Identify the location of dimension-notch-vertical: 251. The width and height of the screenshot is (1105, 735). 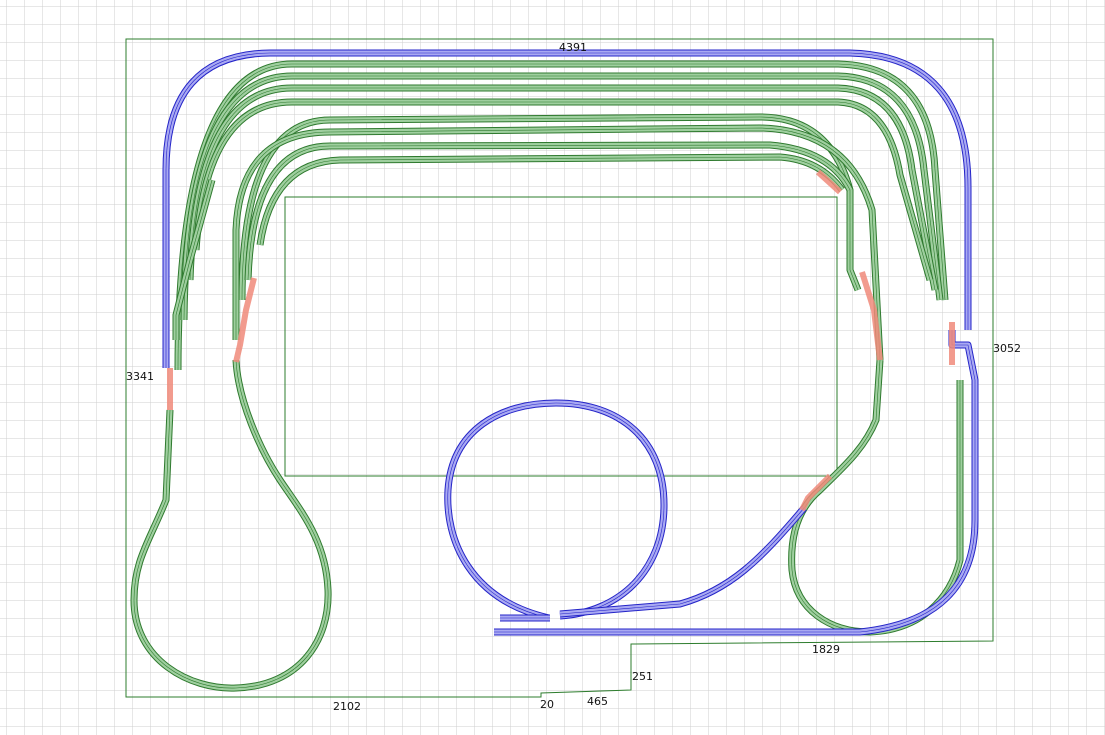
(642, 676).